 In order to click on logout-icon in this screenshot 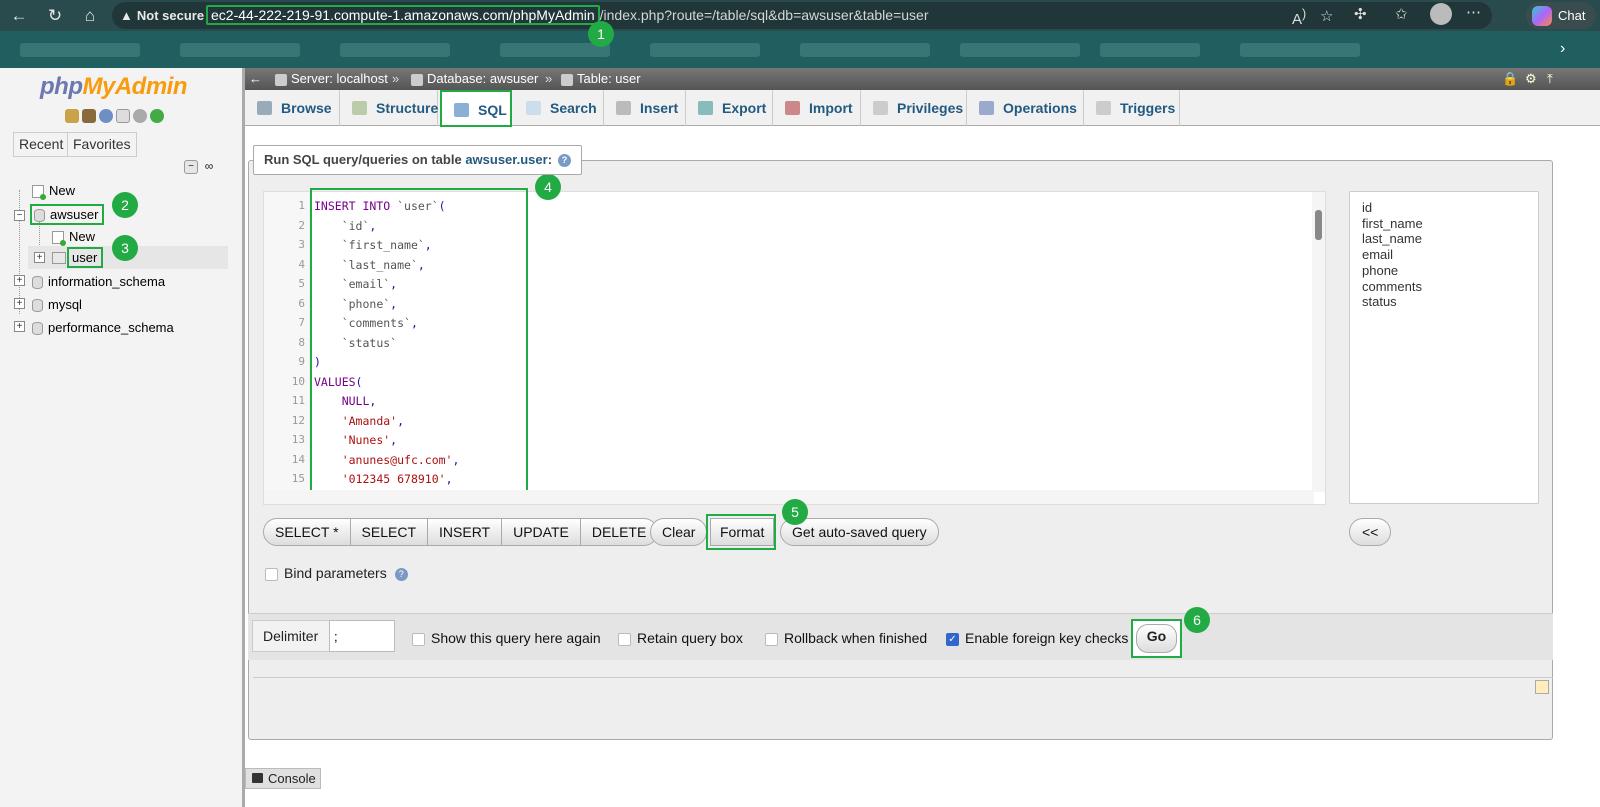, I will do `click(89, 116)`.